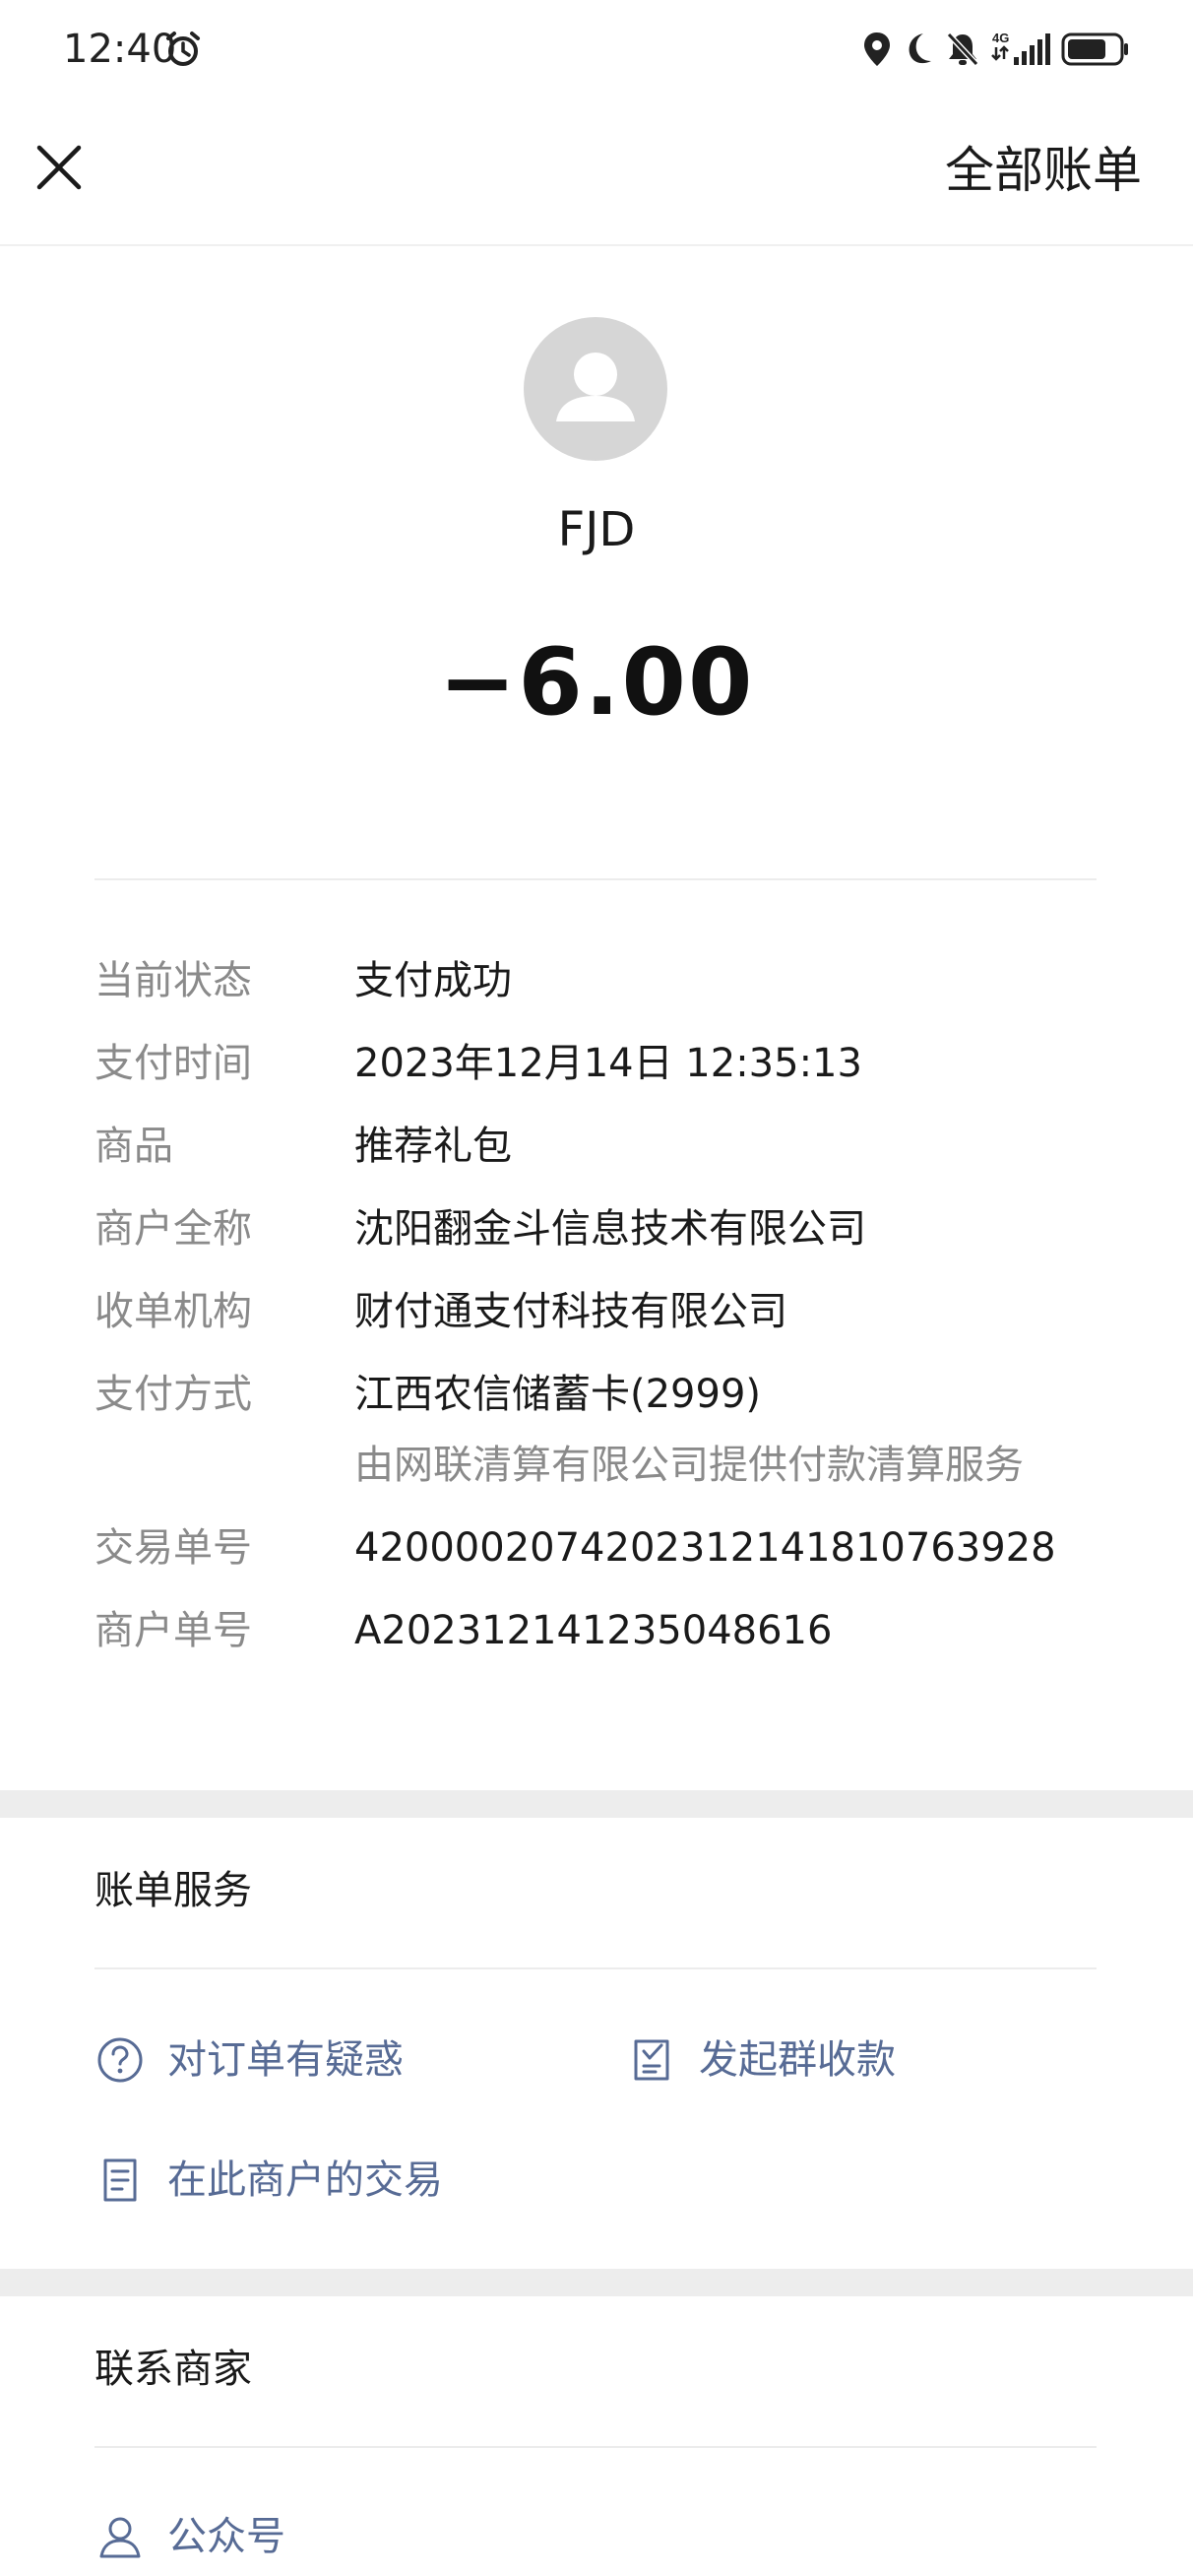  I want to click on detail-value: 4200002074202312141810763928, so click(705, 1548).